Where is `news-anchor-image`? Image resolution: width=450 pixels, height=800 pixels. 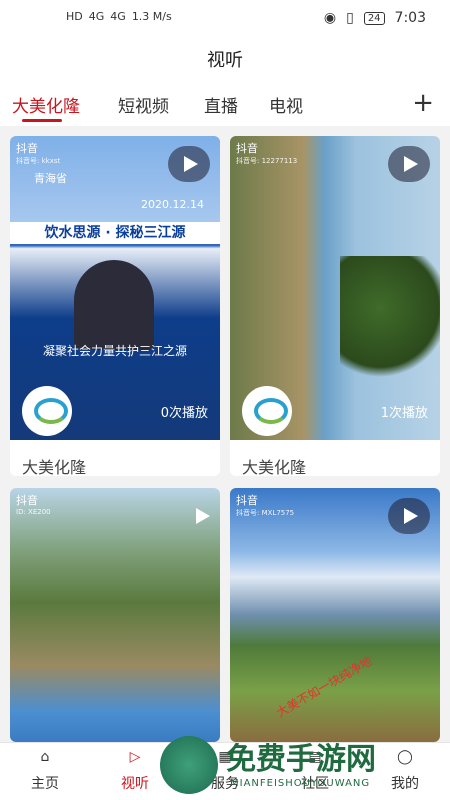
news-anchor-image is located at coordinates (114, 305).